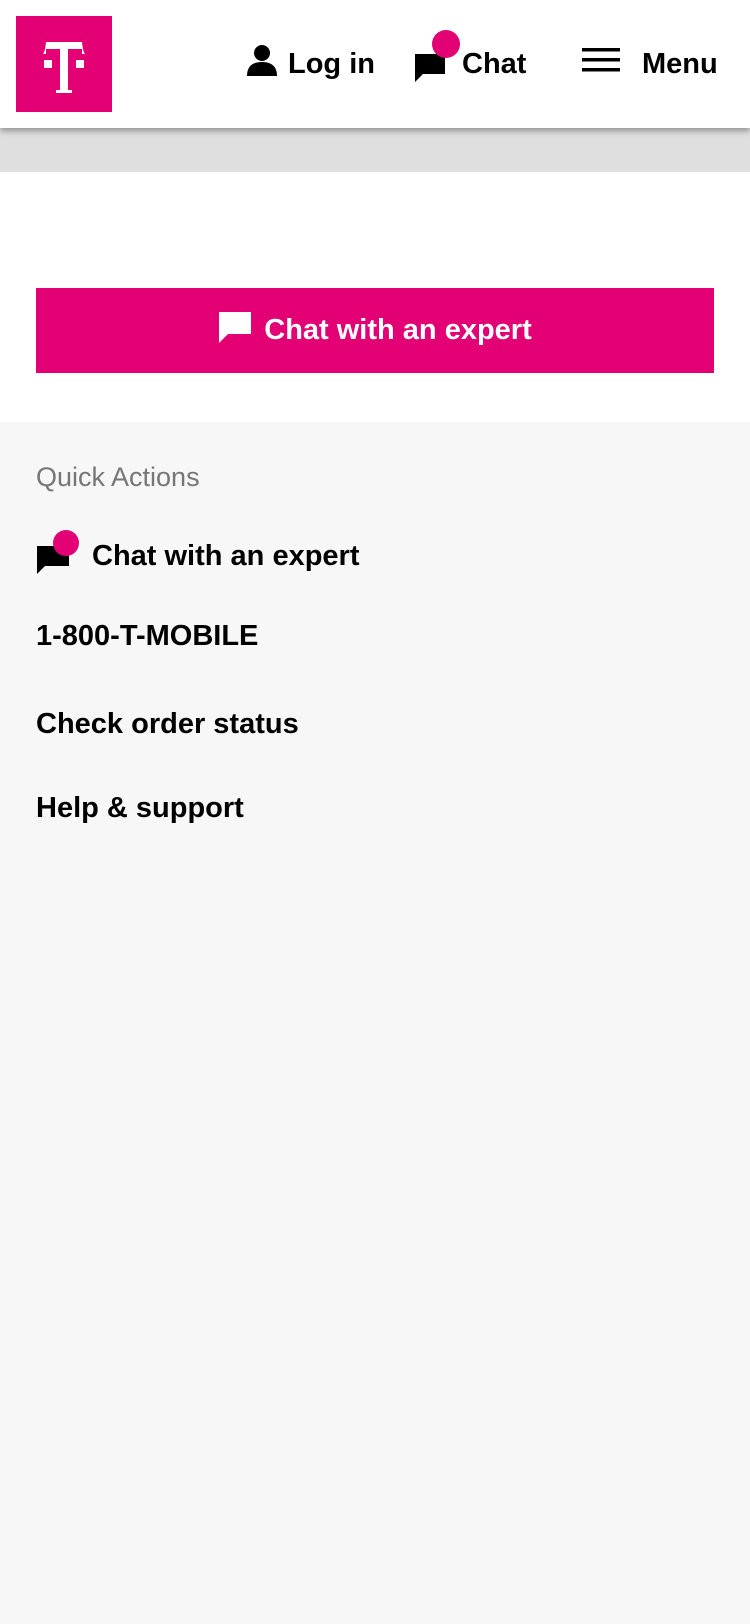 The width and height of the screenshot is (750, 1624). Describe the element at coordinates (235, 331) in the screenshot. I see `chat-bubble-icon` at that location.